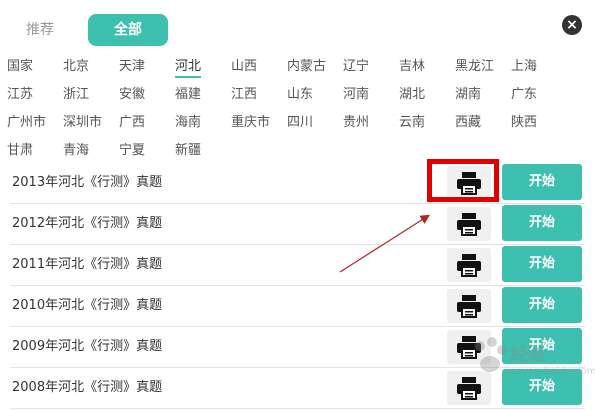 Image resolution: width=595 pixels, height=410 pixels. What do you see at coordinates (76, 94) in the screenshot?
I see `region-label: 浙江` at bounding box center [76, 94].